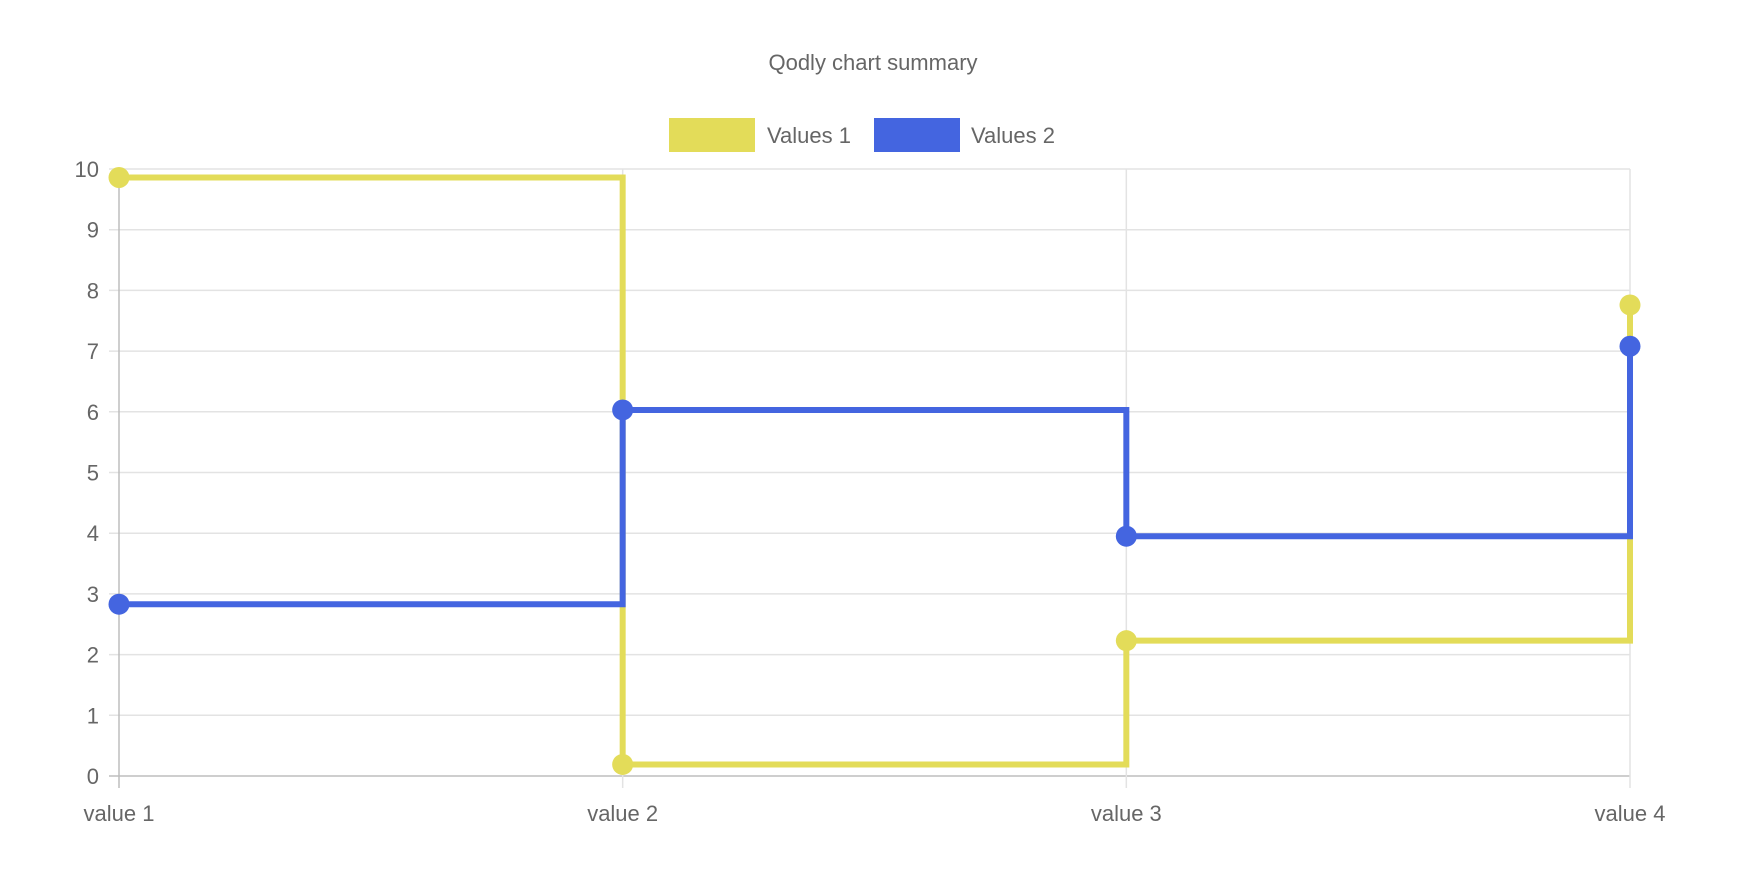 Image resolution: width=1746 pixels, height=878 pixels. Describe the element at coordinates (872, 62) in the screenshot. I see `chart-title: Qodly chart summary` at that location.